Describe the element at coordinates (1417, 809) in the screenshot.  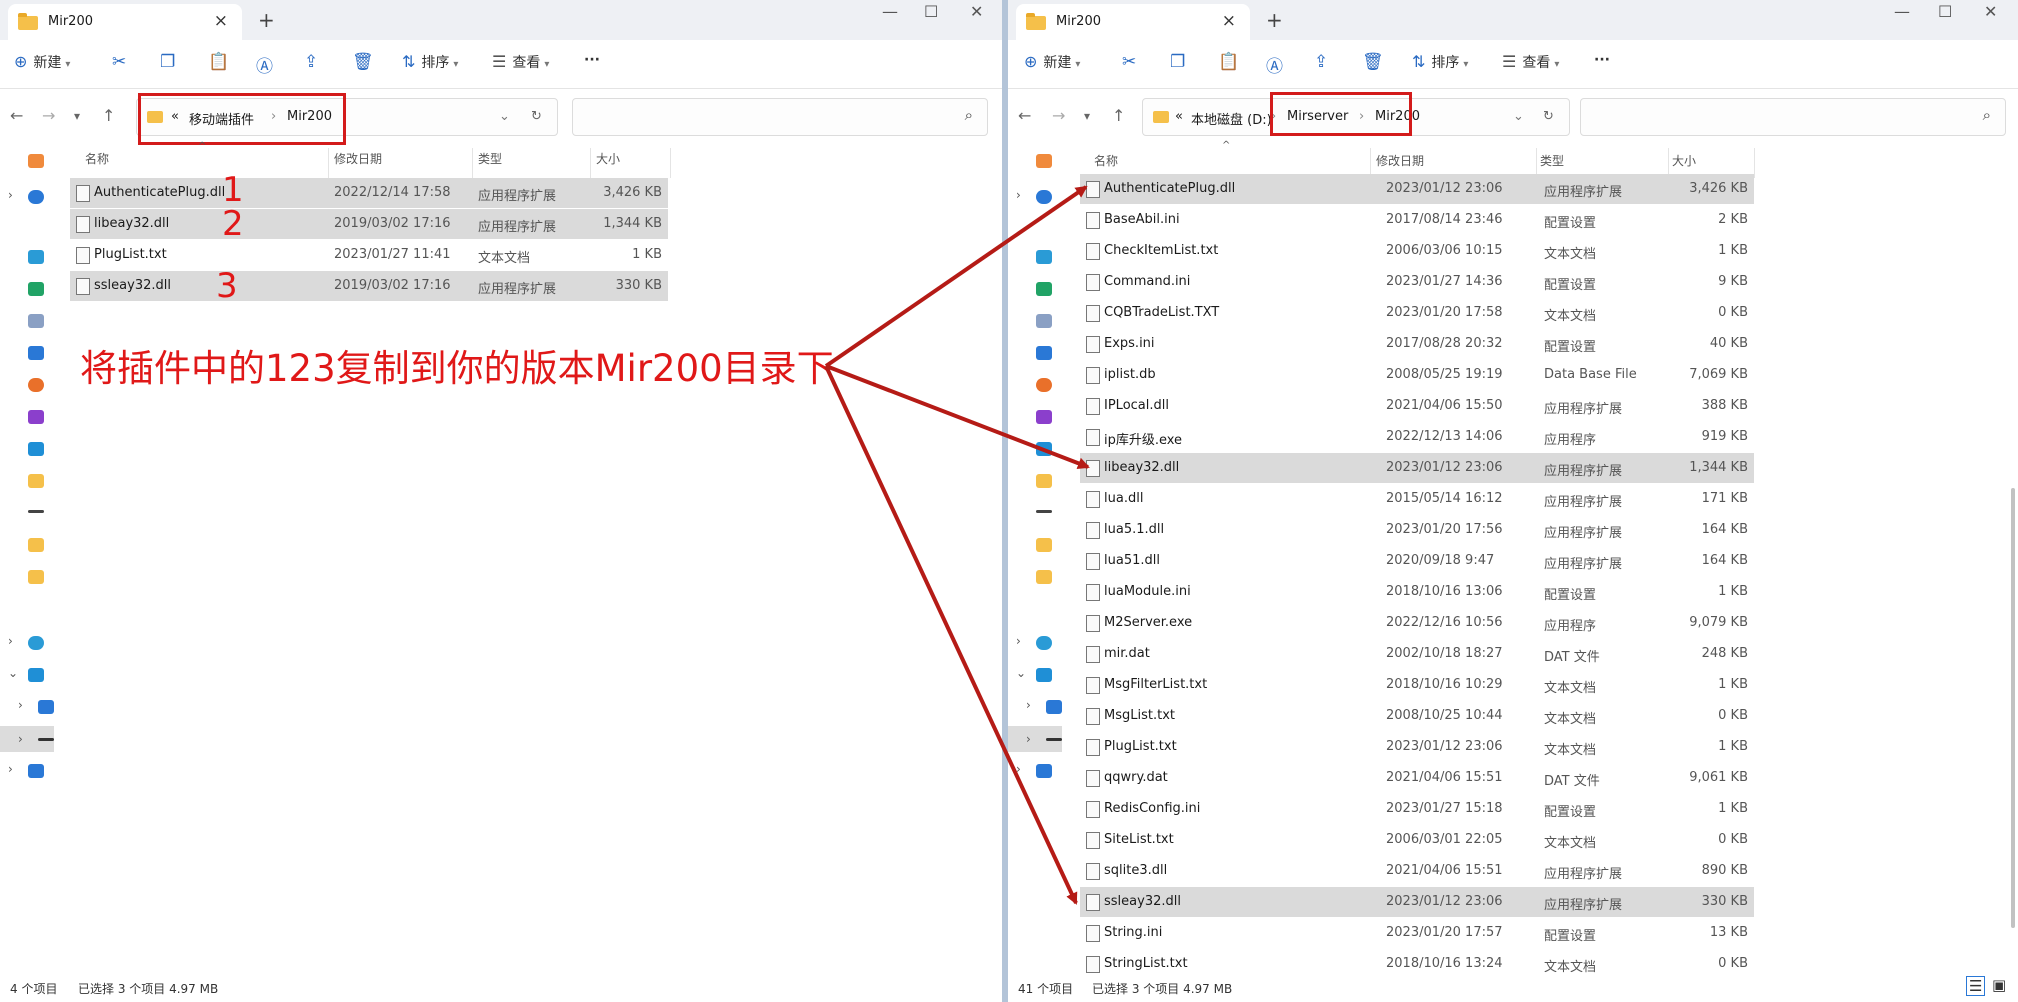
I see `file-row: RedisConfig.ini 2023/01/27 15:18 配置设置 1 KB` at that location.